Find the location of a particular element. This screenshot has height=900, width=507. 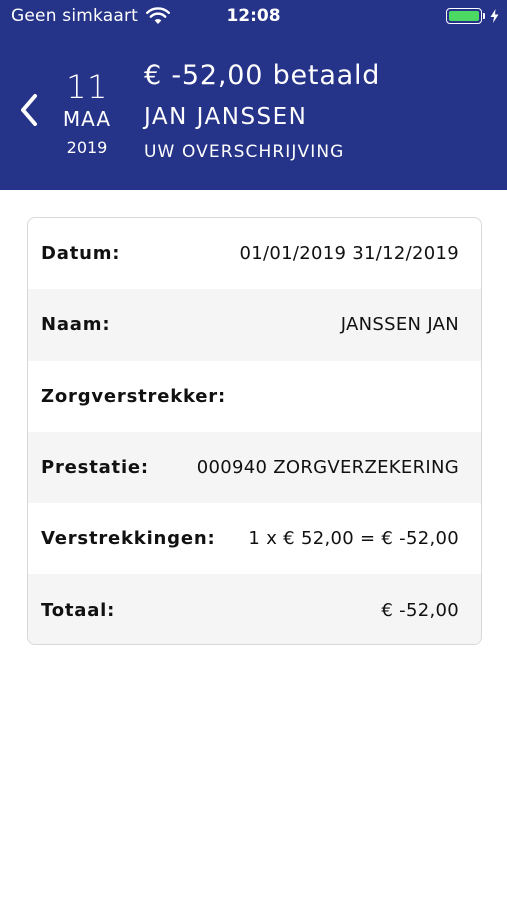

detail-value: JANSSEN JAN is located at coordinates (399, 325).